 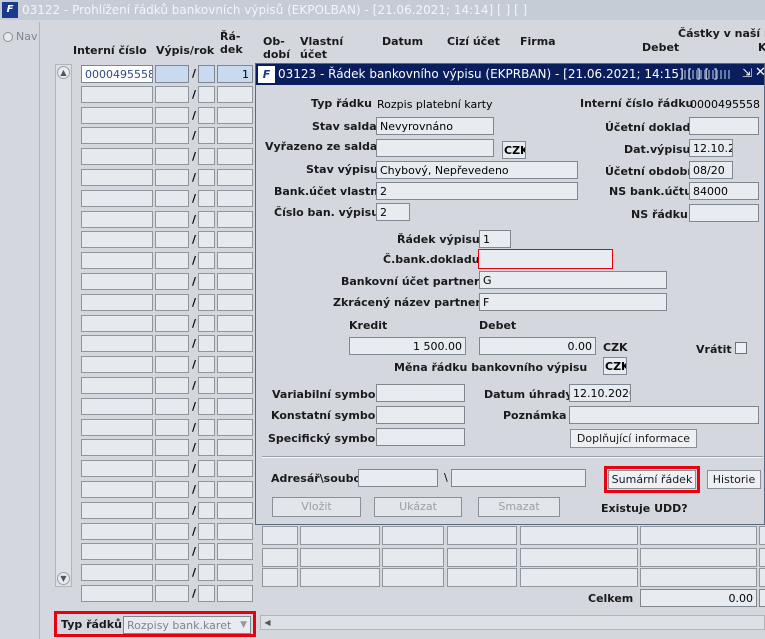 I want to click on nav-button: Nav, so click(x=21, y=37).